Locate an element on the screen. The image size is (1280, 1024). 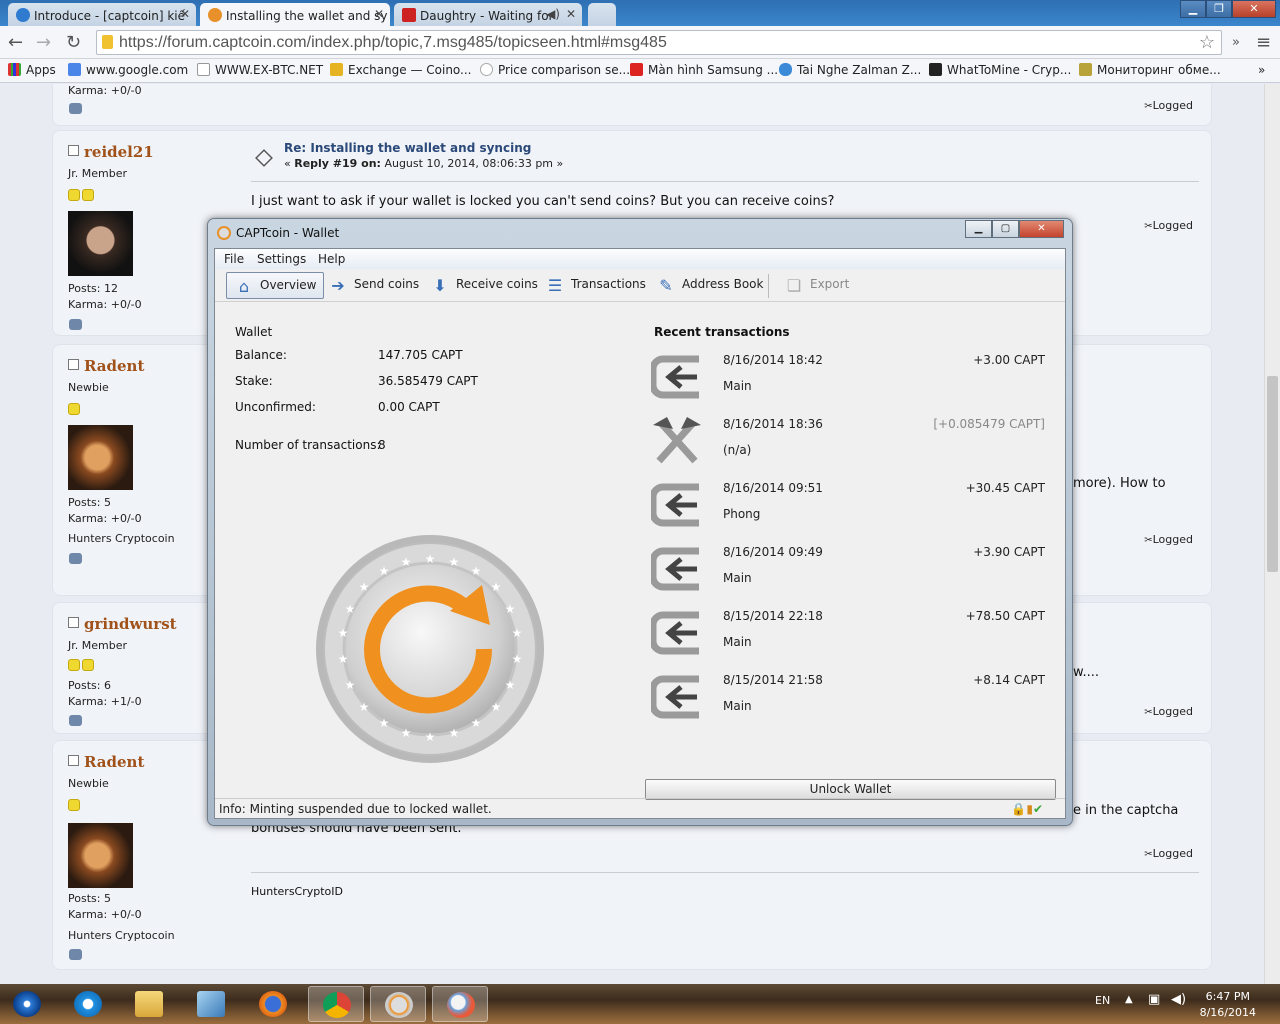
volume-icon: ◀) is located at coordinates (1178, 999).